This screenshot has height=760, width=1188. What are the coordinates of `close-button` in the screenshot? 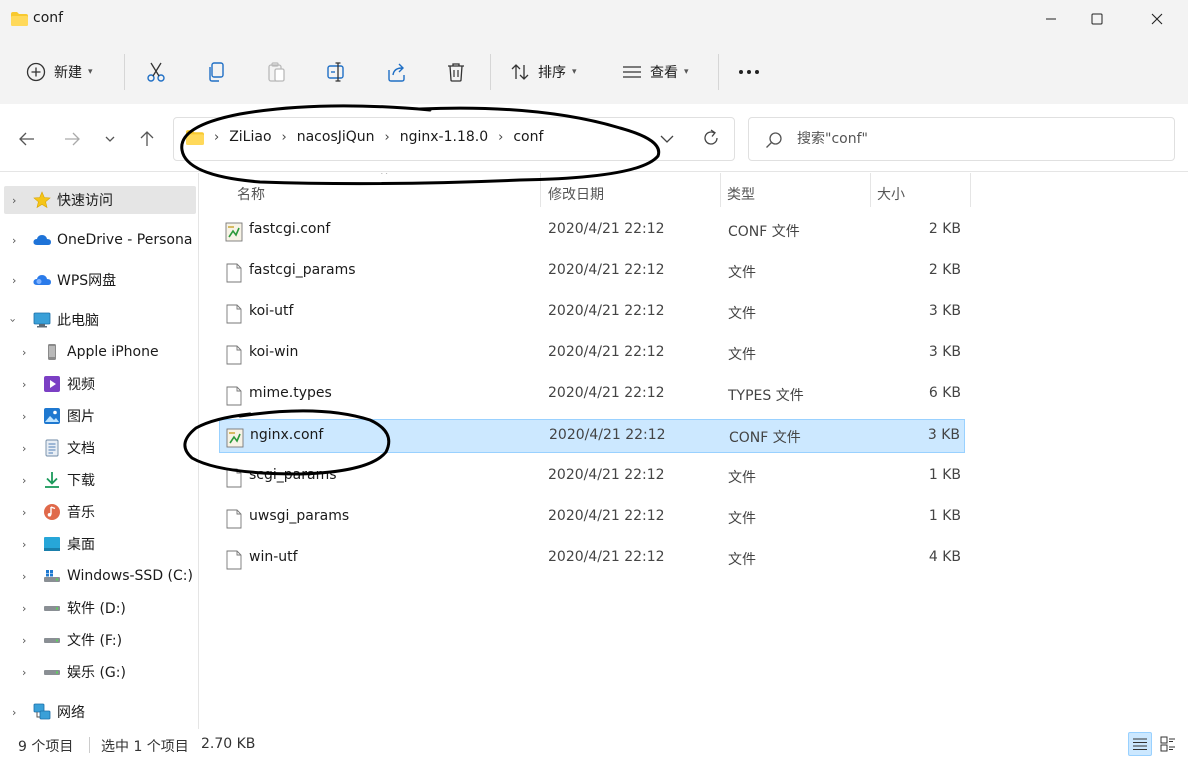 It's located at (1157, 19).